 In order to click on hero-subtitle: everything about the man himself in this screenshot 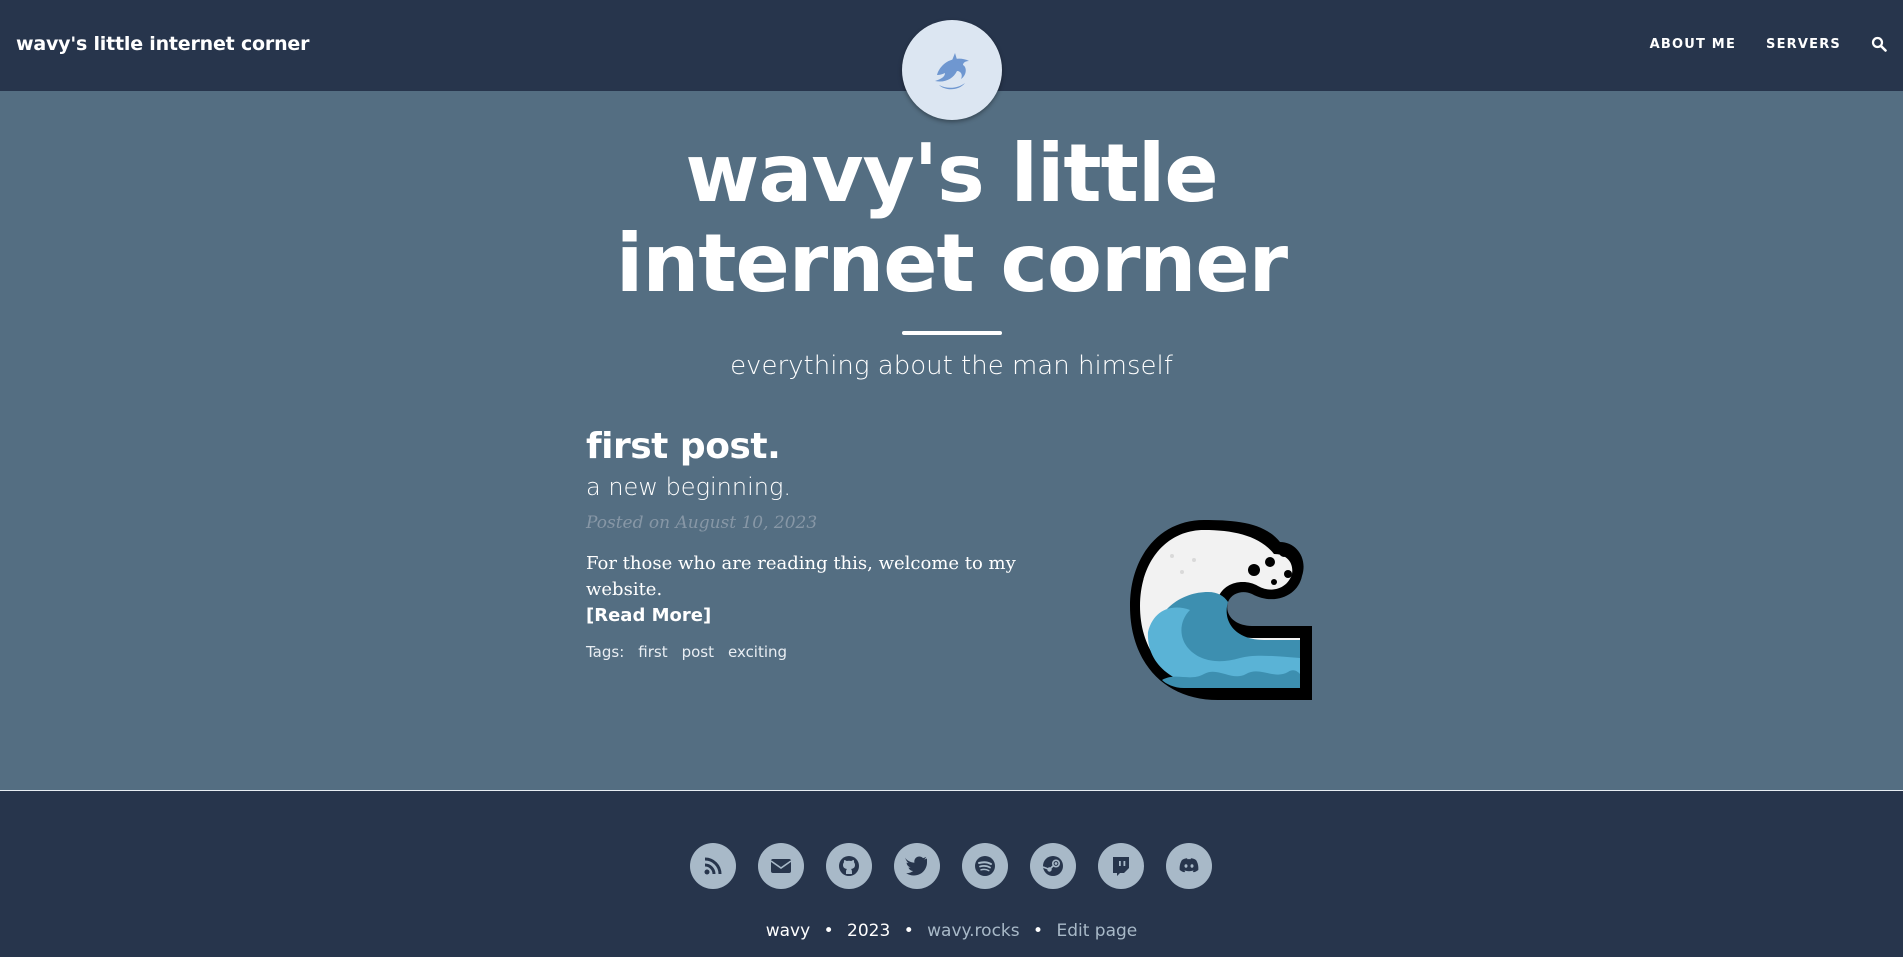, I will do `click(951, 366)`.